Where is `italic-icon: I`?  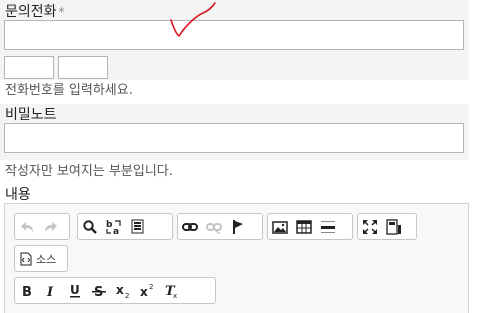
italic-icon: I is located at coordinates (50, 291).